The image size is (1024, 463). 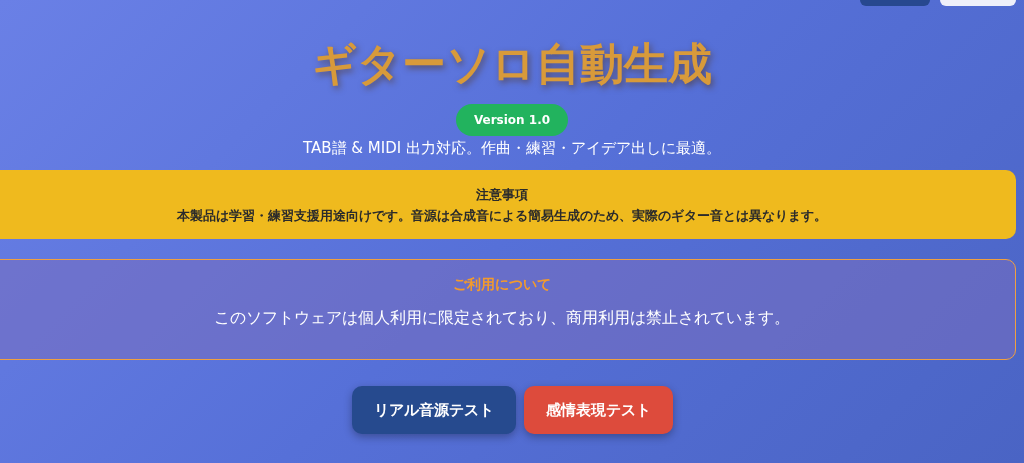 I want to click on app-title: ギターソロ自動生成, so click(x=512, y=64).